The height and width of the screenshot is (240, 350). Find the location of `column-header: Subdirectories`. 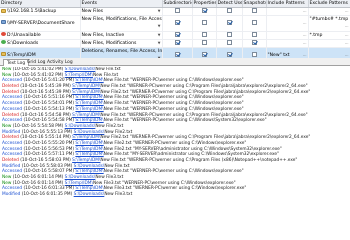

column-header: Subdirectories is located at coordinates (177, 4).